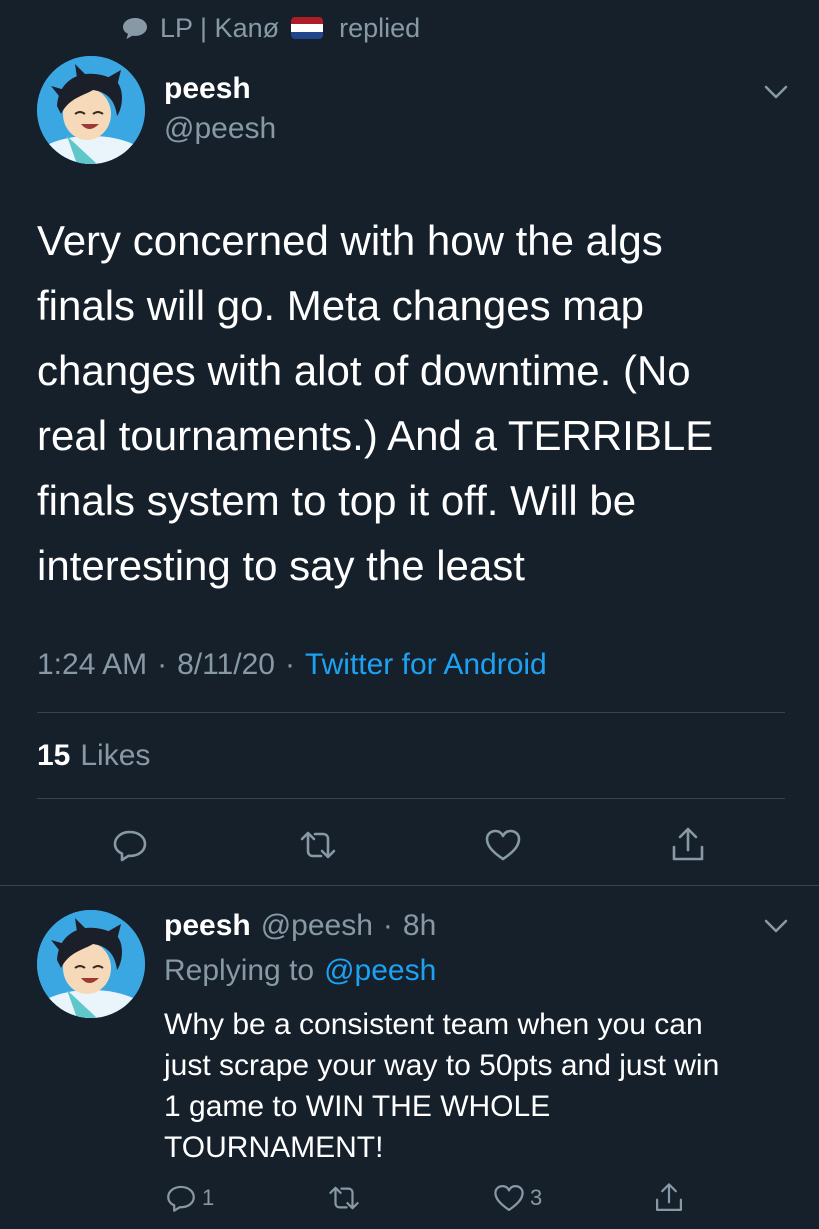 This screenshot has width=819, height=1229. I want to click on tweet-date: 8/11/20, so click(226, 664).